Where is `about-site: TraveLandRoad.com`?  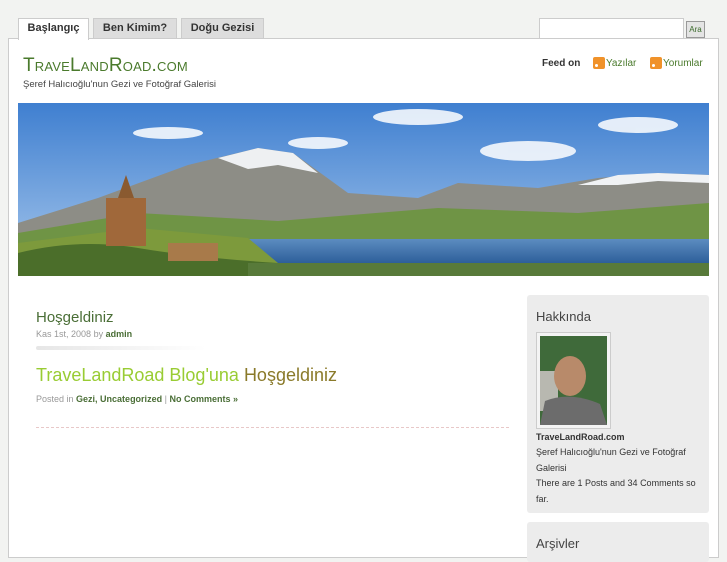 about-site: TraveLandRoad.com is located at coordinates (580, 437).